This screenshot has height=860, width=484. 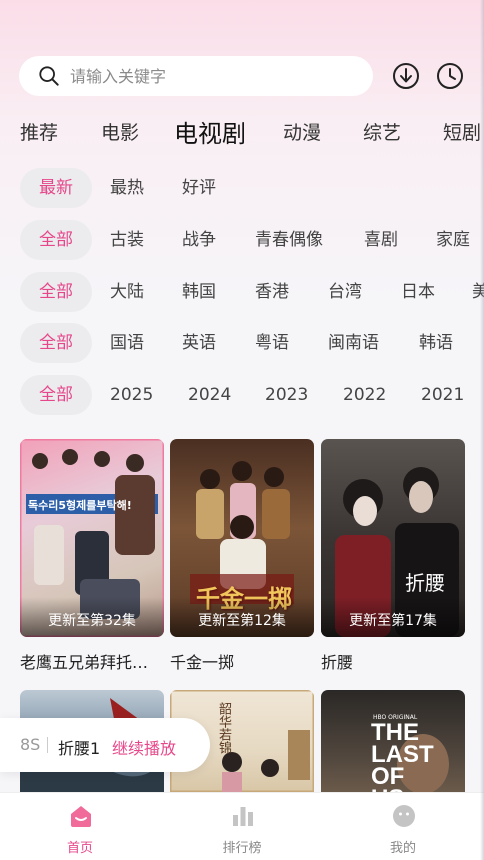 I want to click on search-box, so click(x=196, y=76).